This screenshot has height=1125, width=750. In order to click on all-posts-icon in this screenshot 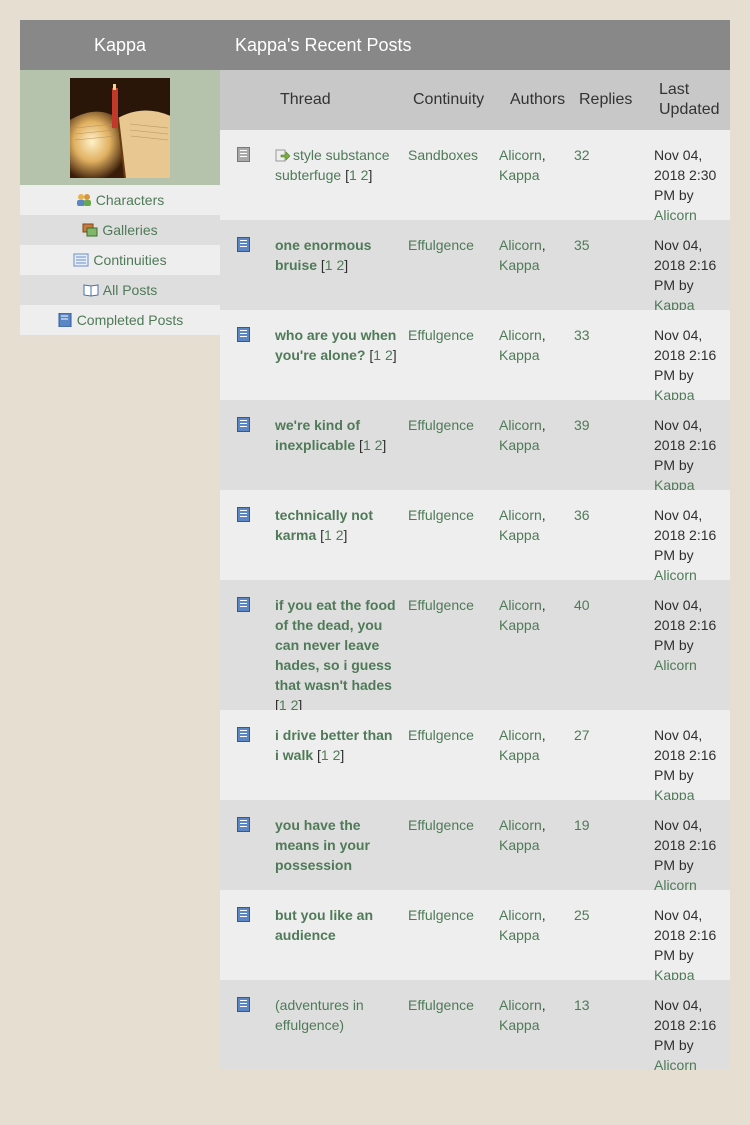, I will do `click(91, 290)`.